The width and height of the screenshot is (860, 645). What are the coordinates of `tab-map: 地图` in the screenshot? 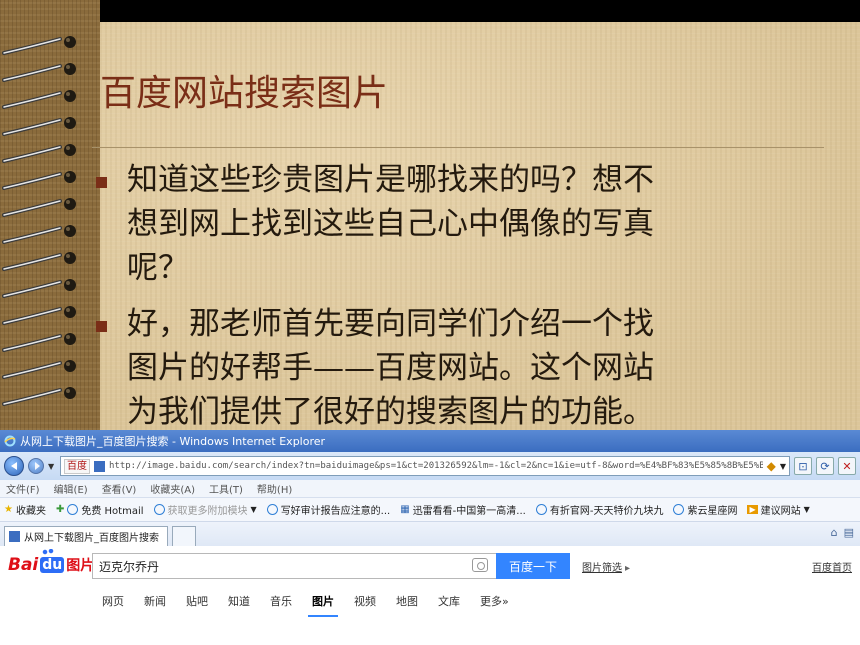 It's located at (407, 602).